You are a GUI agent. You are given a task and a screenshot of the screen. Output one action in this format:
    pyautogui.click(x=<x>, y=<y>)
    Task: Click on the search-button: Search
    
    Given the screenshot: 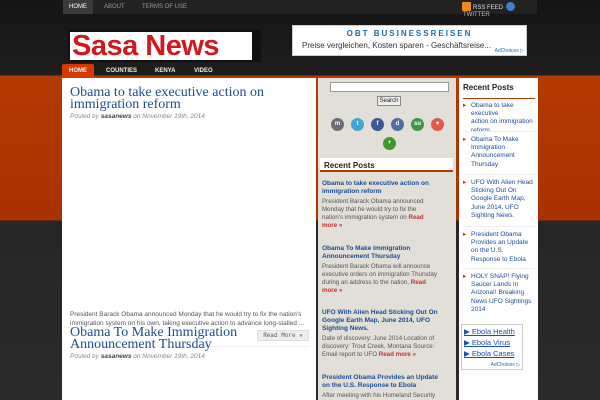 What is the action you would take?
    pyautogui.click(x=389, y=101)
    